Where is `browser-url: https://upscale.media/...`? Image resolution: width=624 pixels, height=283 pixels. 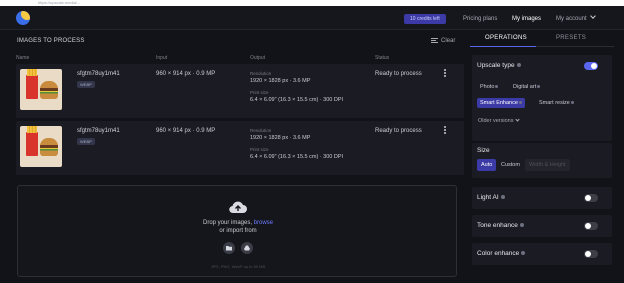
browser-url: https://upscale.media/... is located at coordinates (59, 2).